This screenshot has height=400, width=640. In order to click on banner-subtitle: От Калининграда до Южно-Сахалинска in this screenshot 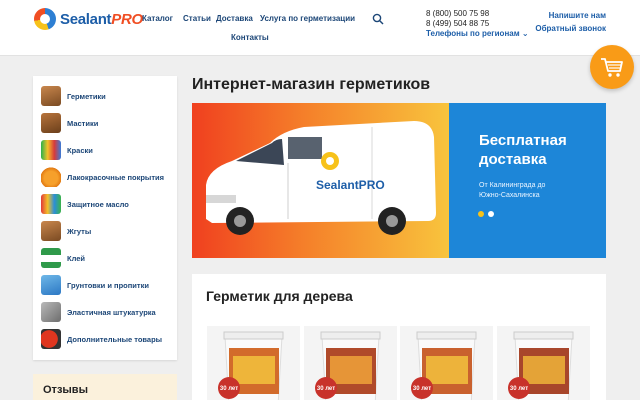, I will do `click(512, 190)`.